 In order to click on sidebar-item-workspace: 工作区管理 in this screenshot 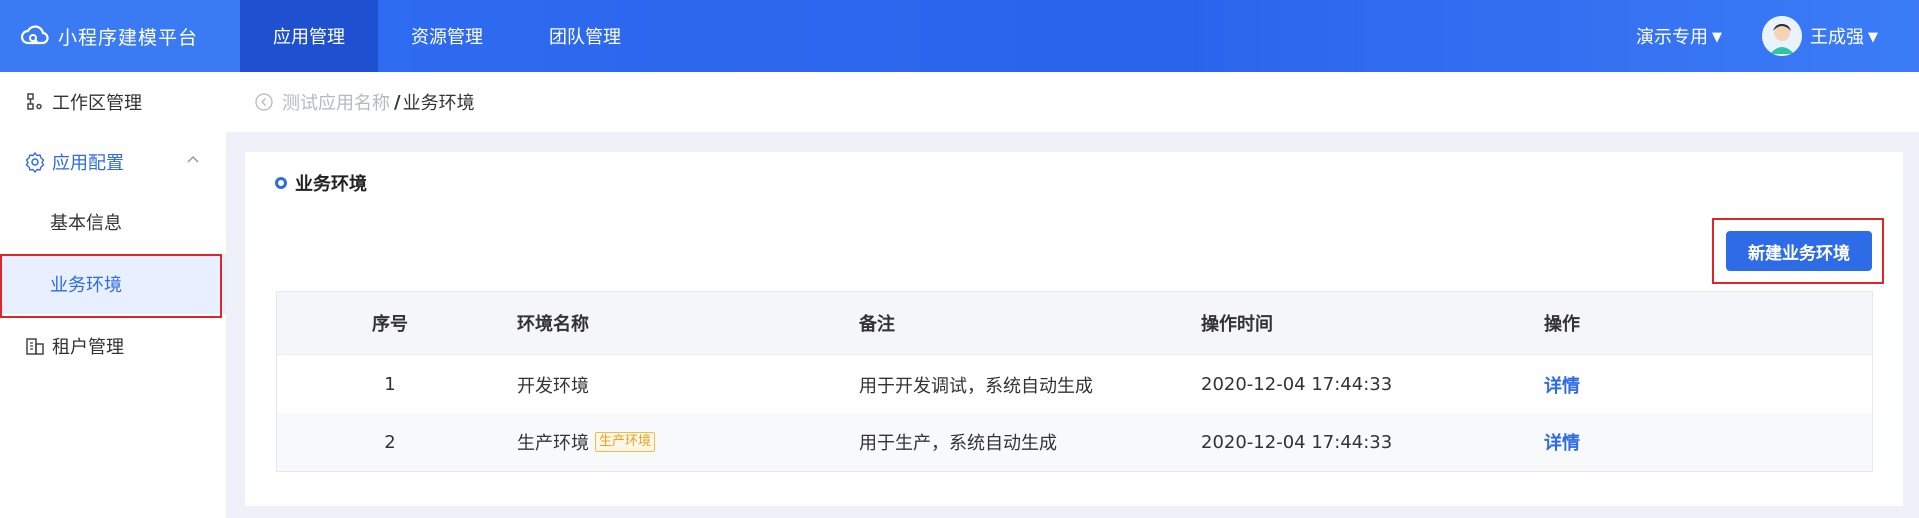, I will do `click(113, 102)`.